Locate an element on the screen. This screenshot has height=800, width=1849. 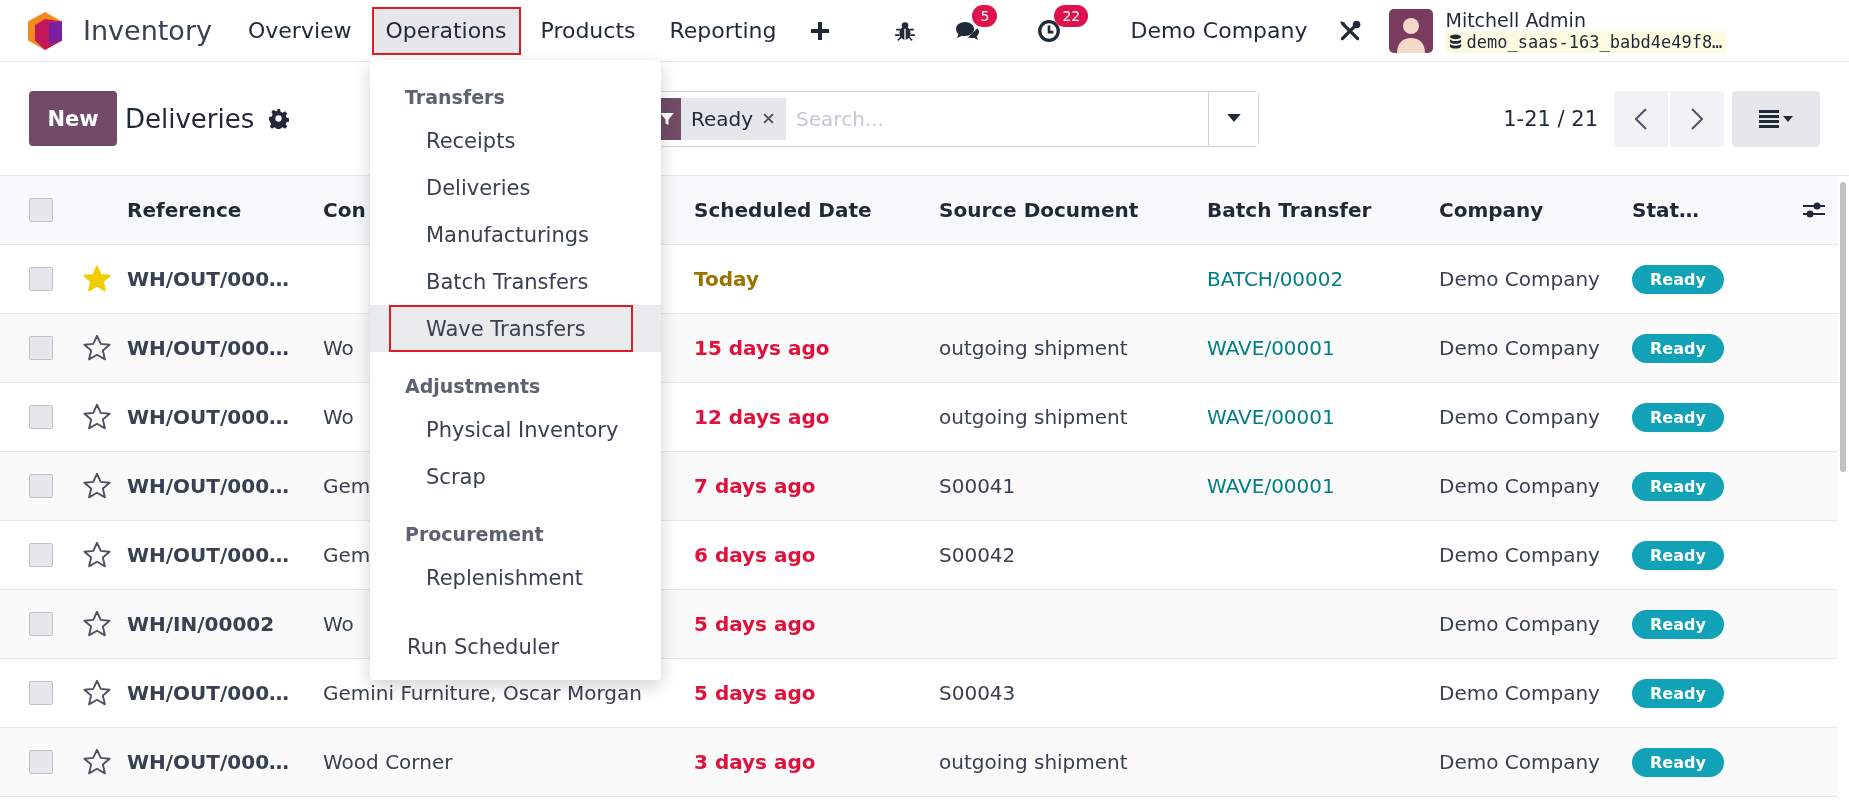
column-header: Batch Transfer is located at coordinates (1289, 210).